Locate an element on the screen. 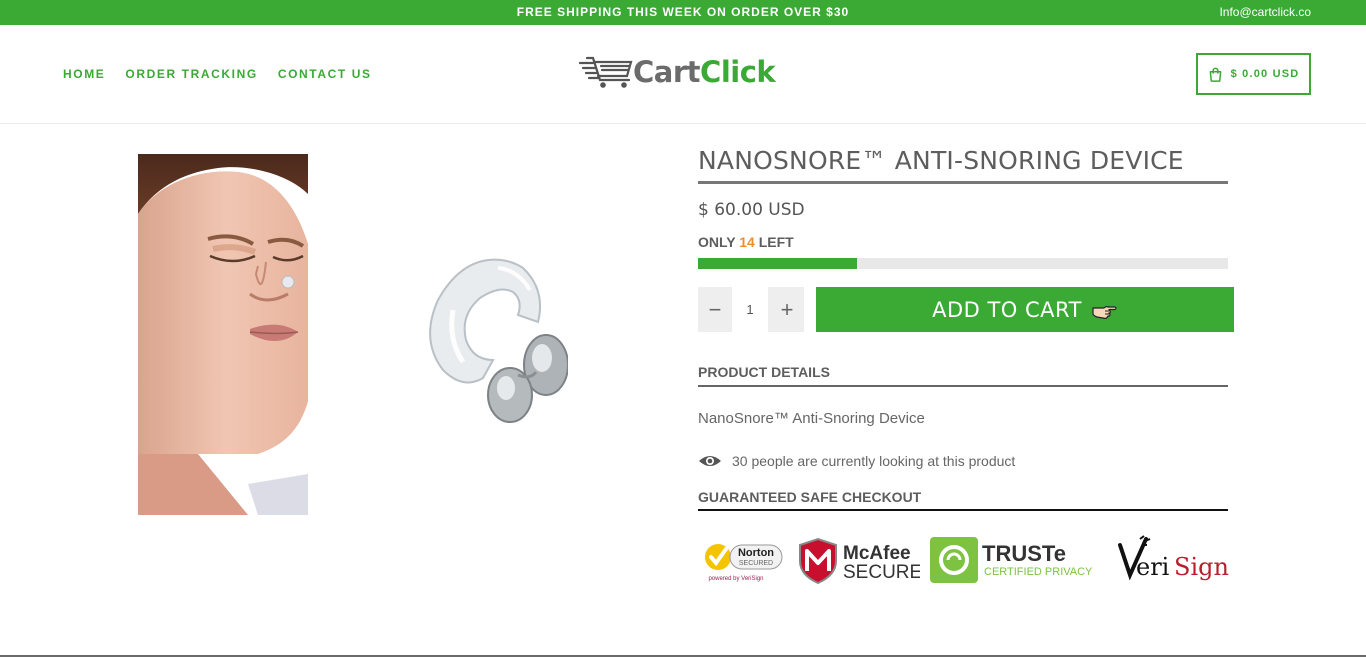 This screenshot has height=657, width=1366. stock-progress-bar is located at coordinates (963, 263).